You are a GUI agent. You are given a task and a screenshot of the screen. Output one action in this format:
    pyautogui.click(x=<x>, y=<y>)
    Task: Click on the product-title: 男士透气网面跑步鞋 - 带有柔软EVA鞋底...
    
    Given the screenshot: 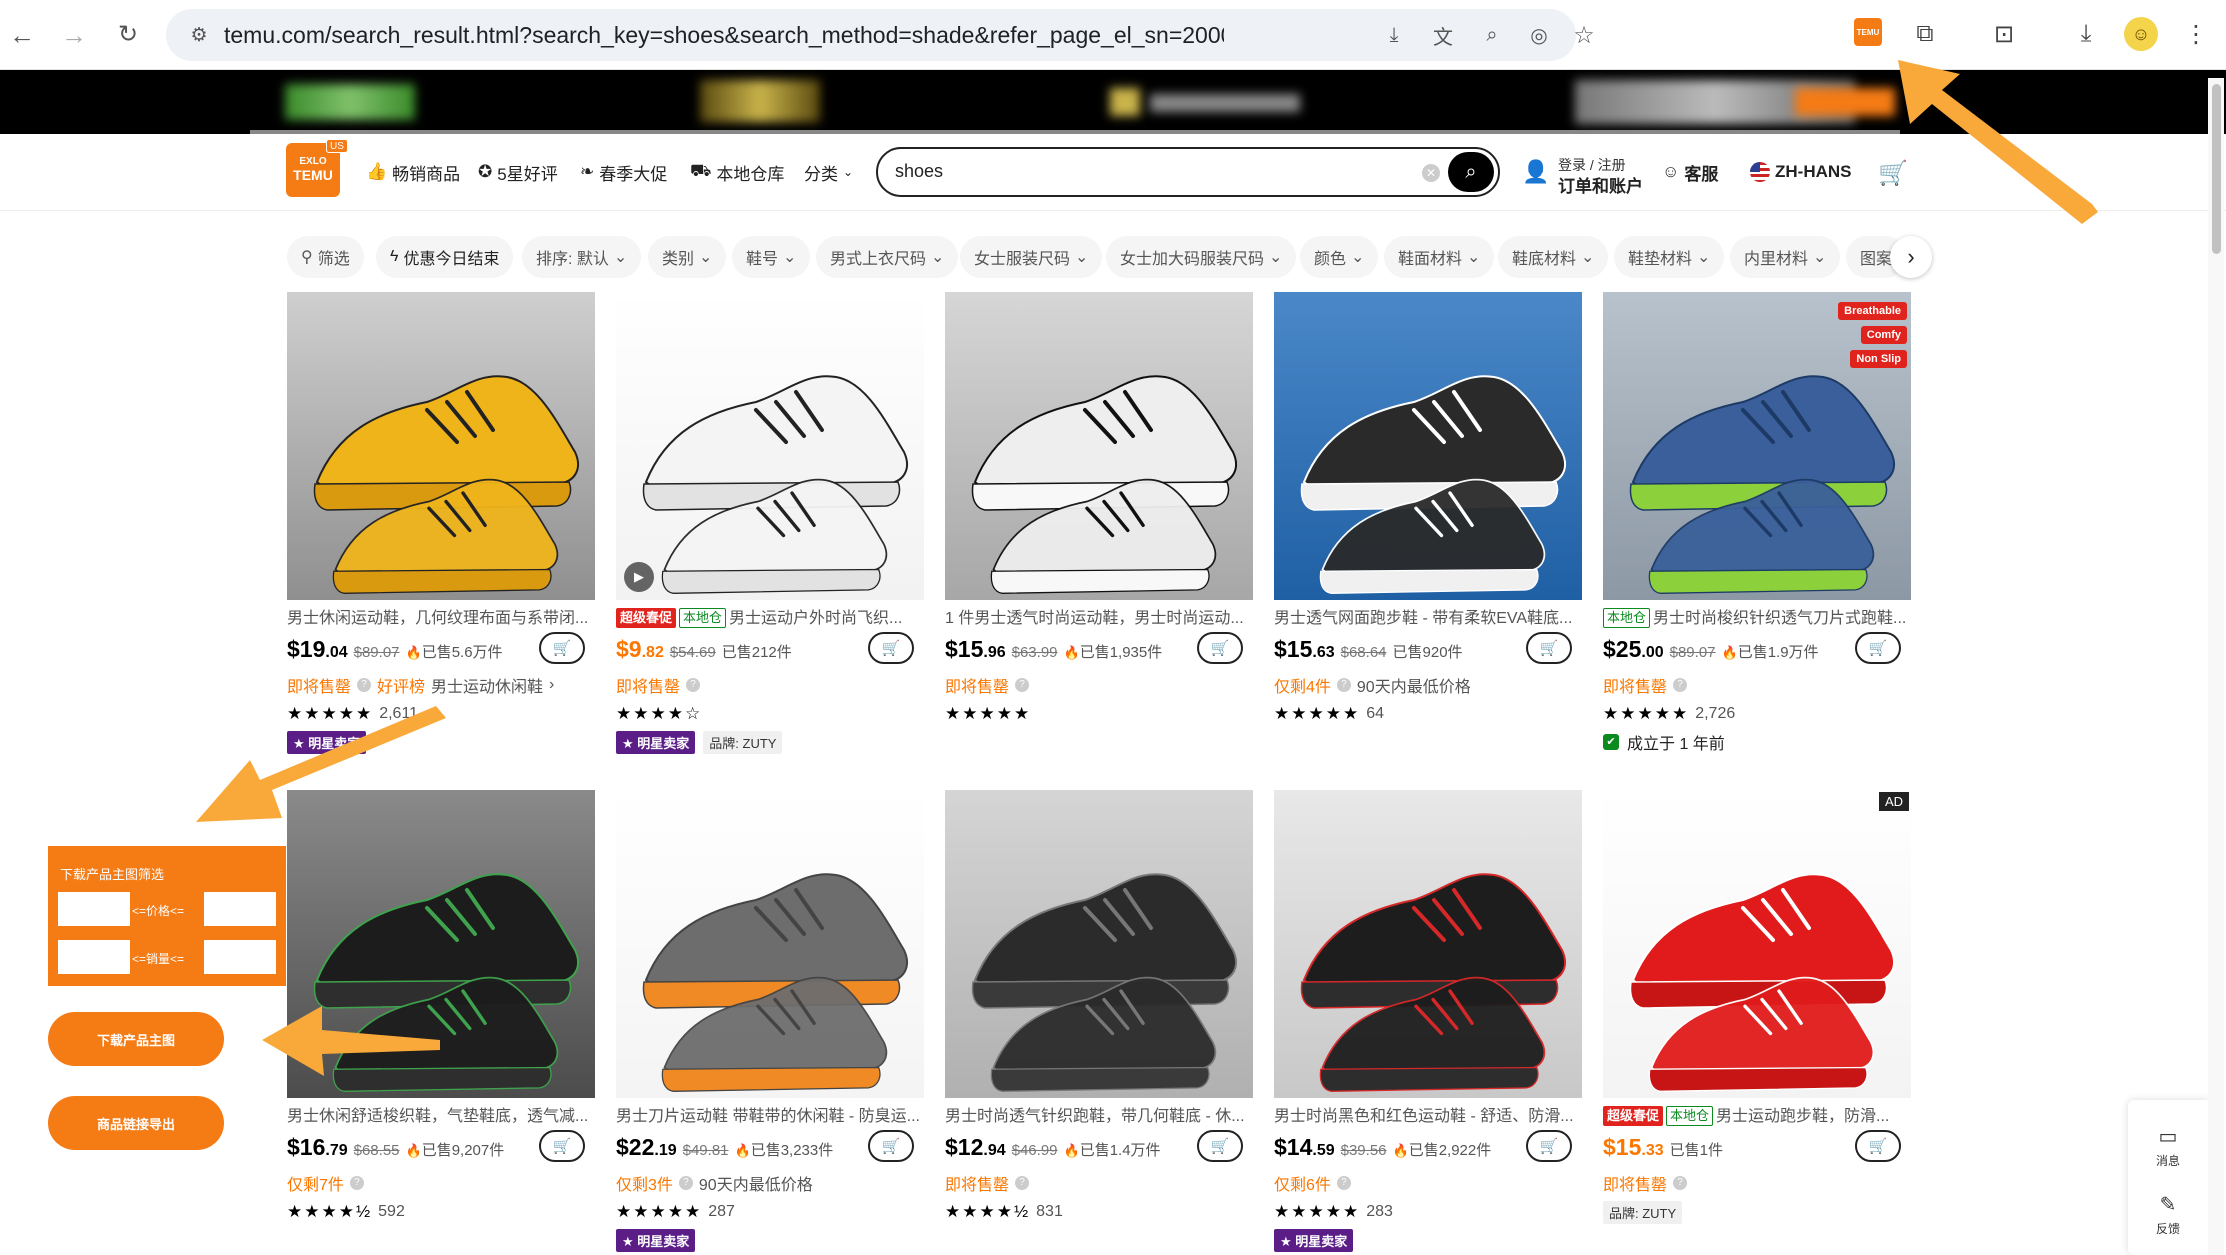 What is the action you would take?
    pyautogui.click(x=1428, y=619)
    